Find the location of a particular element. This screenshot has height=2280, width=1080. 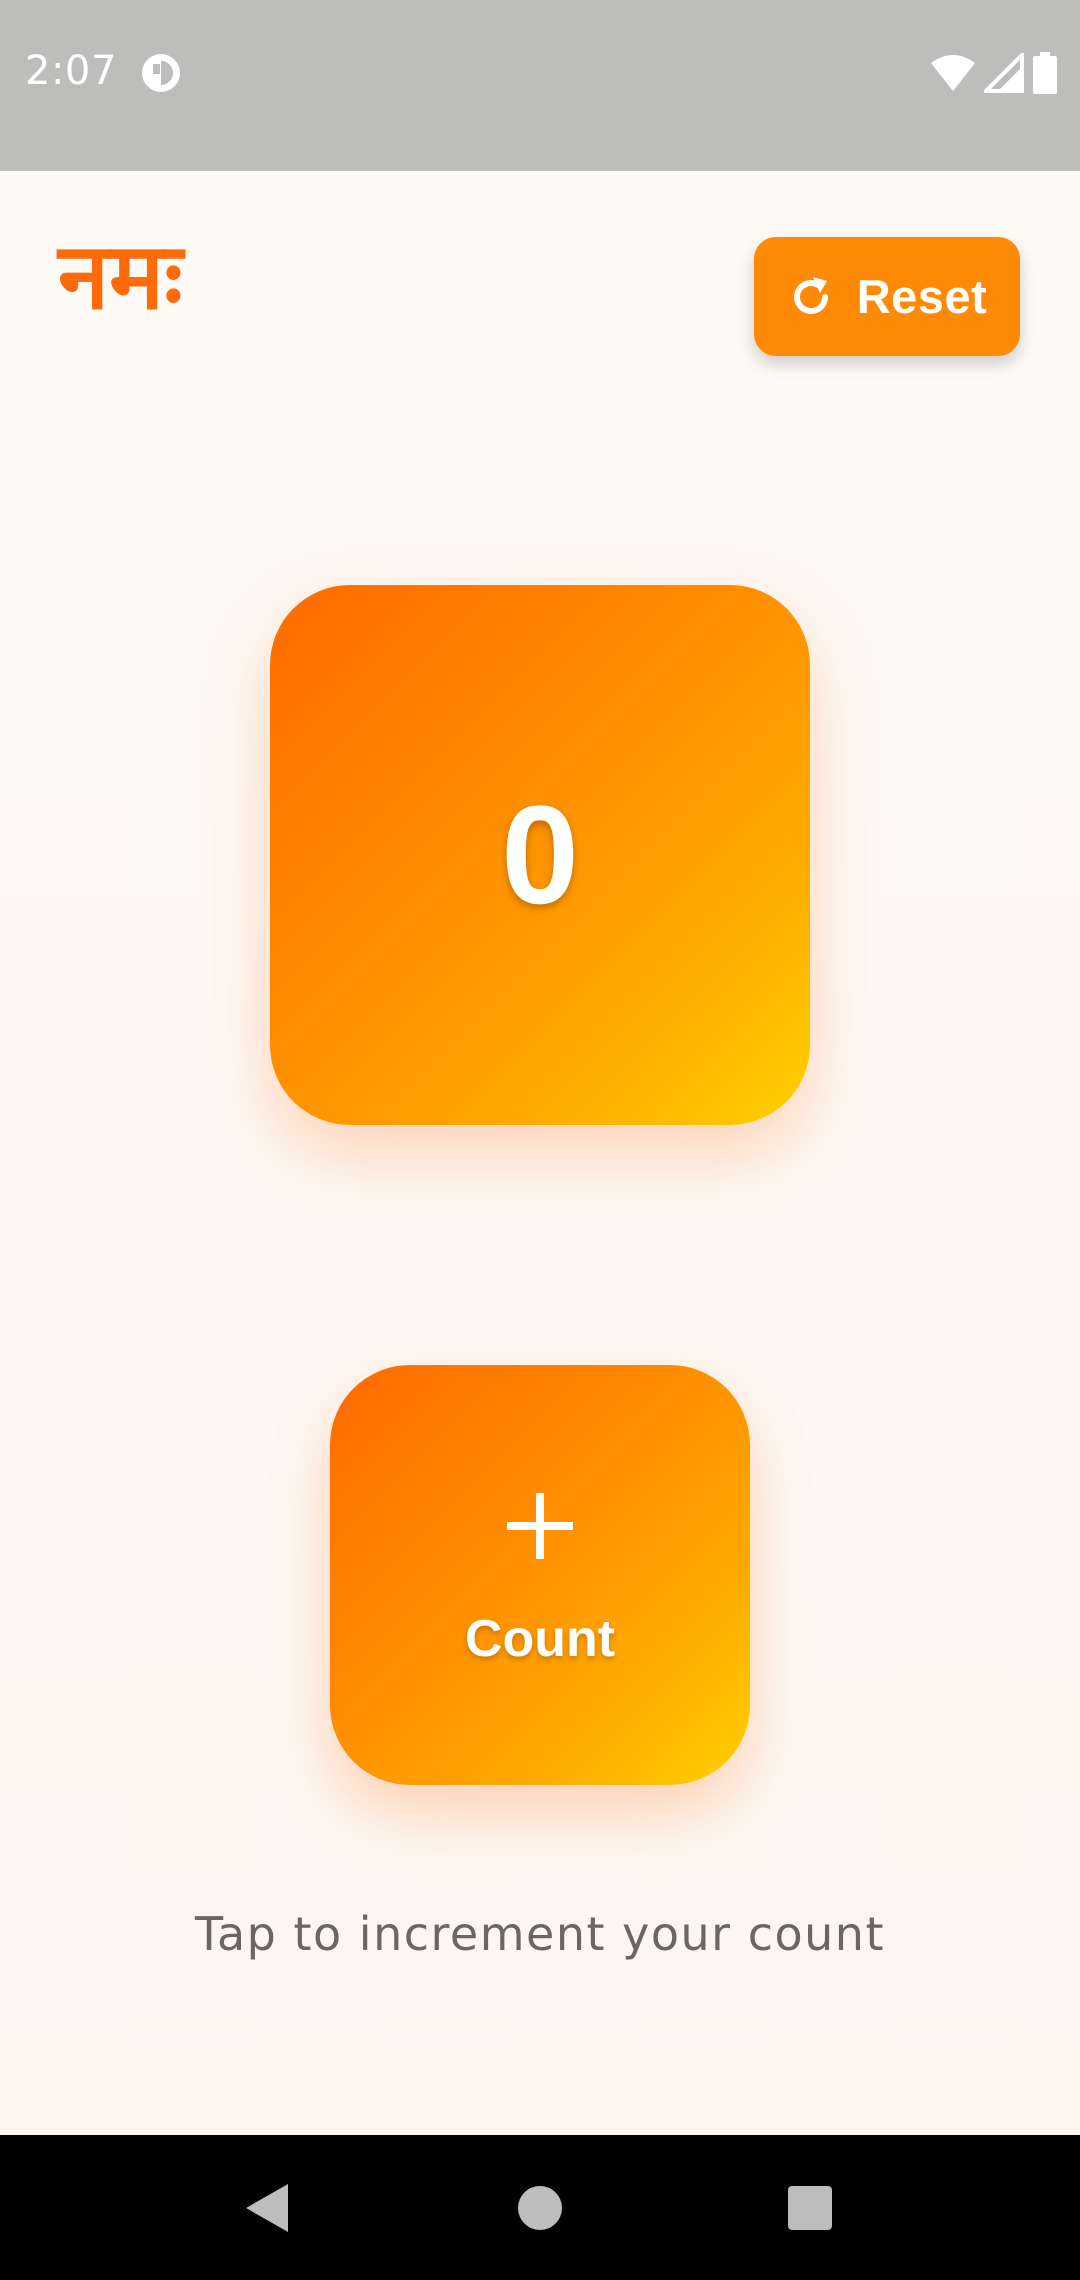

back-icon is located at coordinates (267, 2208).